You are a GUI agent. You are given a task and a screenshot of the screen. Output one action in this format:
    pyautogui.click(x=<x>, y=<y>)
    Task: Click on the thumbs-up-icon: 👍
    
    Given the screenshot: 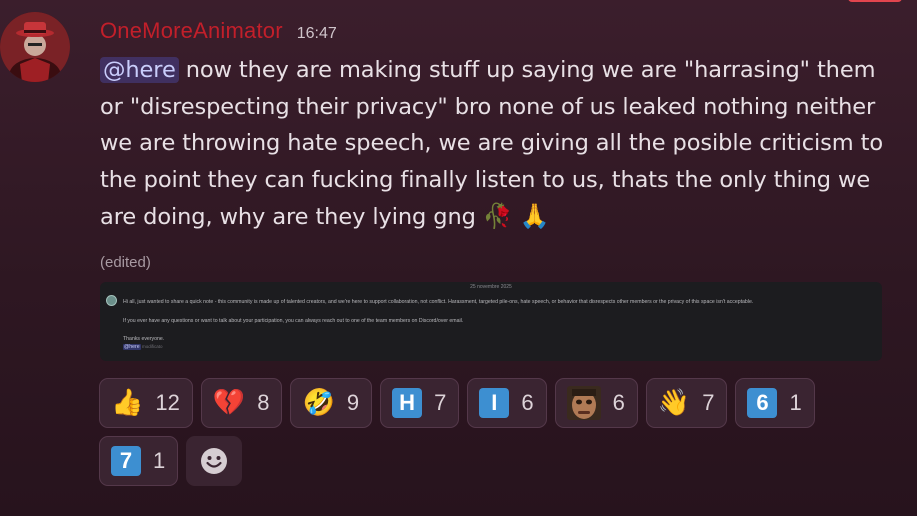 What is the action you would take?
    pyautogui.click(x=127, y=403)
    